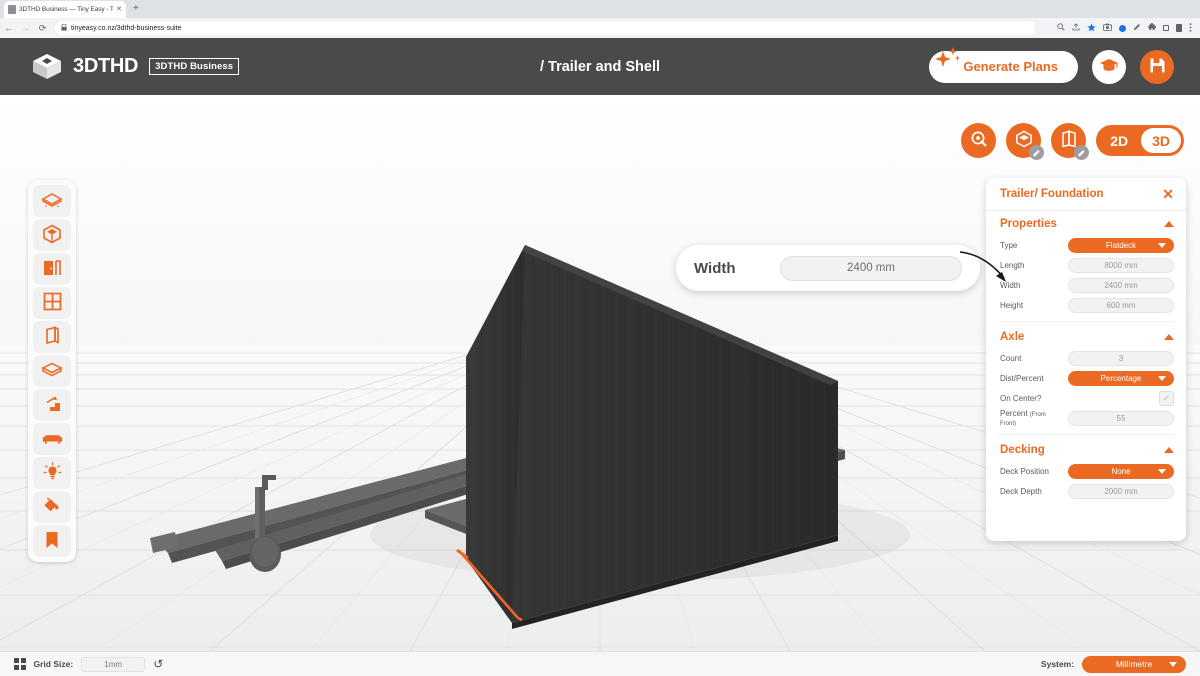 The width and height of the screenshot is (1200, 676). Describe the element at coordinates (1086, 223) in the screenshot. I see `section-header-properties: Properties` at that location.